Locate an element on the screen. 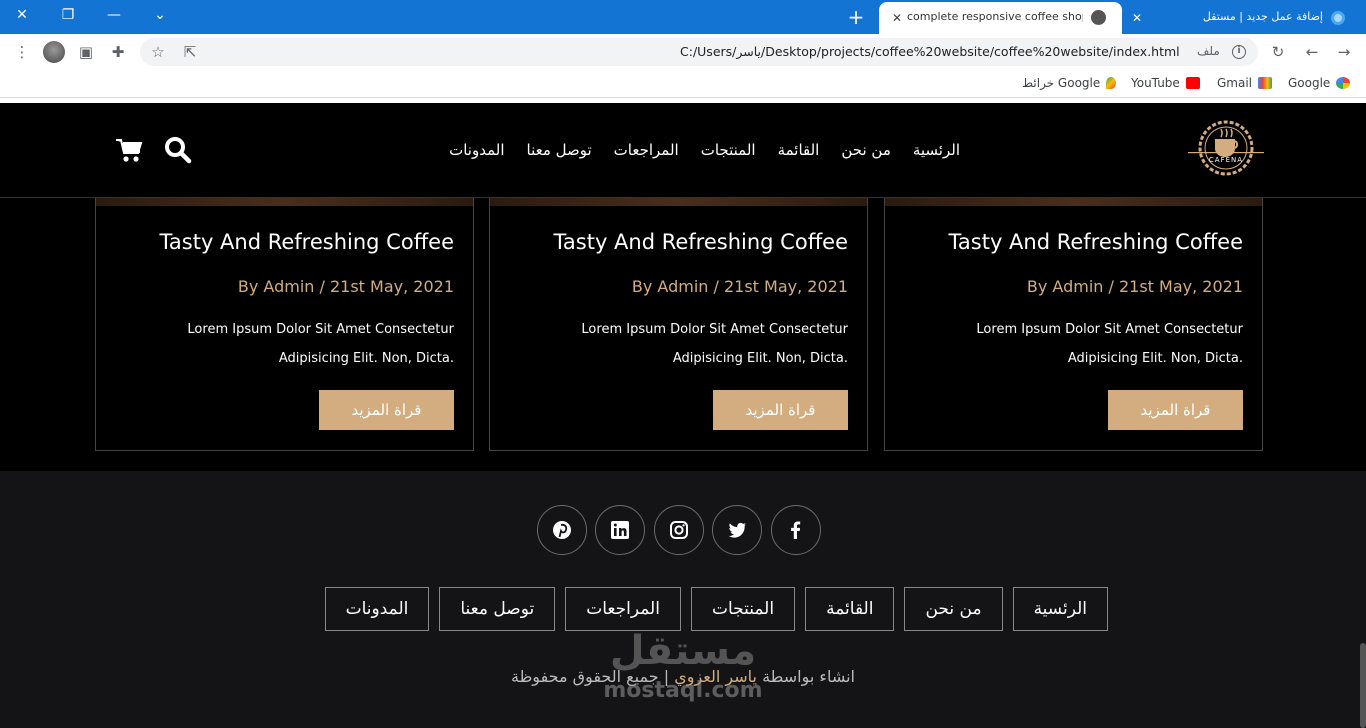 Image resolution: width=1366 pixels, height=728 pixels. facebook-button is located at coordinates (796, 530).